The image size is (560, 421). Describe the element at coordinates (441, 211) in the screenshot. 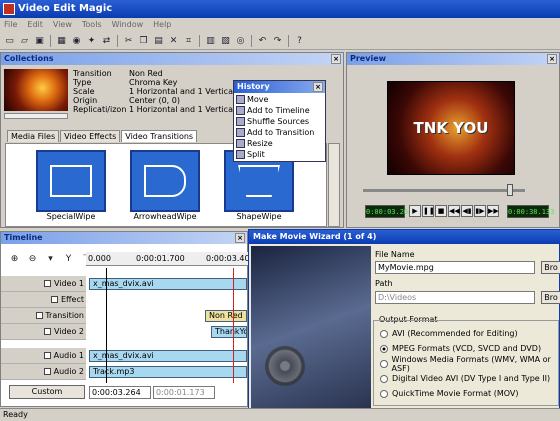

I see `stop-icon: ■` at that location.